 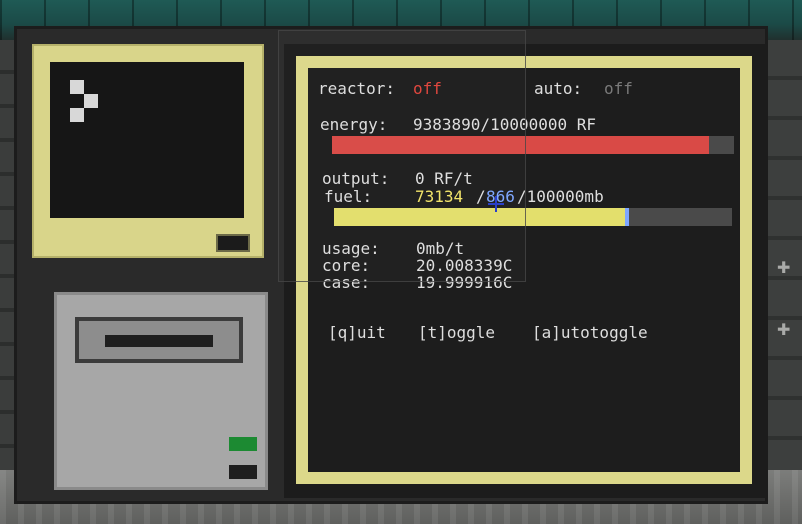 I want to click on auto-label: auto:, so click(x=558, y=88).